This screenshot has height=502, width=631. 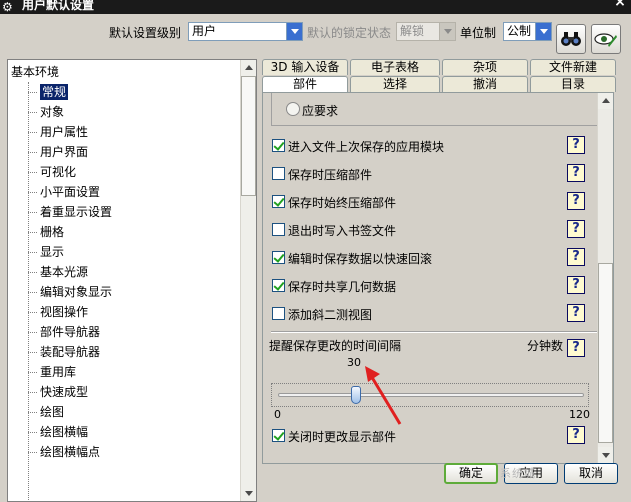 What do you see at coordinates (58, 272) in the screenshot?
I see `tree-item-9: 基本光源` at bounding box center [58, 272].